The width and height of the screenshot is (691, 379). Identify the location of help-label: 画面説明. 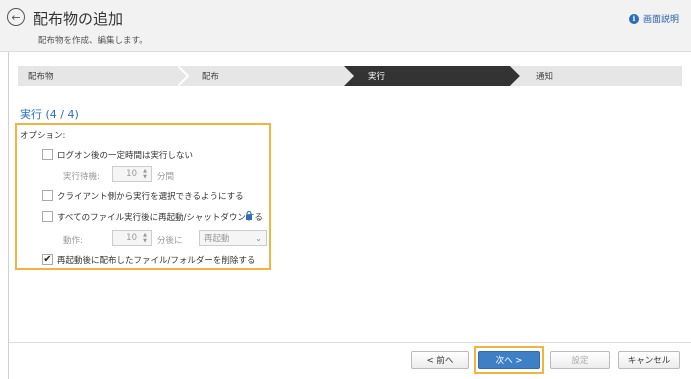
(660, 20).